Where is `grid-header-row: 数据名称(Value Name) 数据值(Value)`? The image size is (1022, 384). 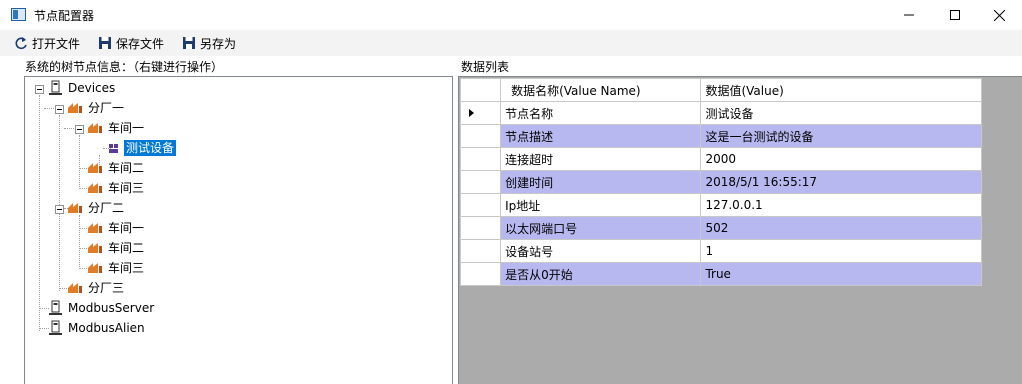 grid-header-row: 数据名称(Value Name) 数据值(Value) is located at coordinates (720, 90).